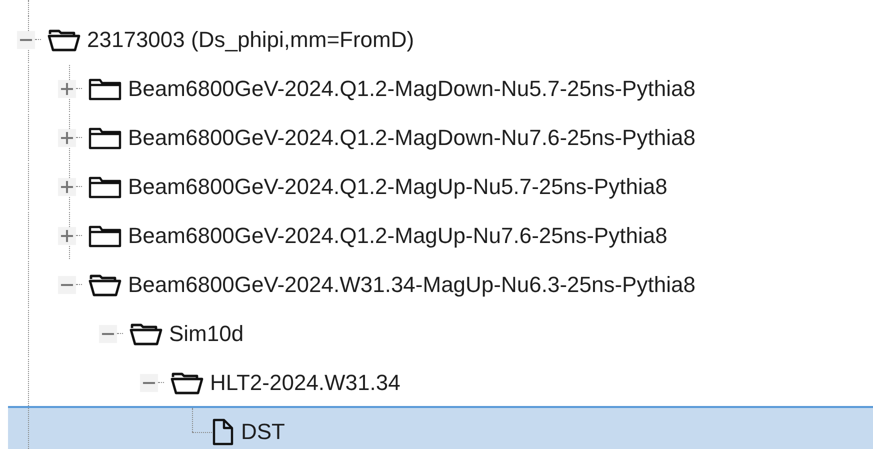 The height and width of the screenshot is (449, 873). What do you see at coordinates (263, 432) in the screenshot?
I see `node-label: DST` at bounding box center [263, 432].